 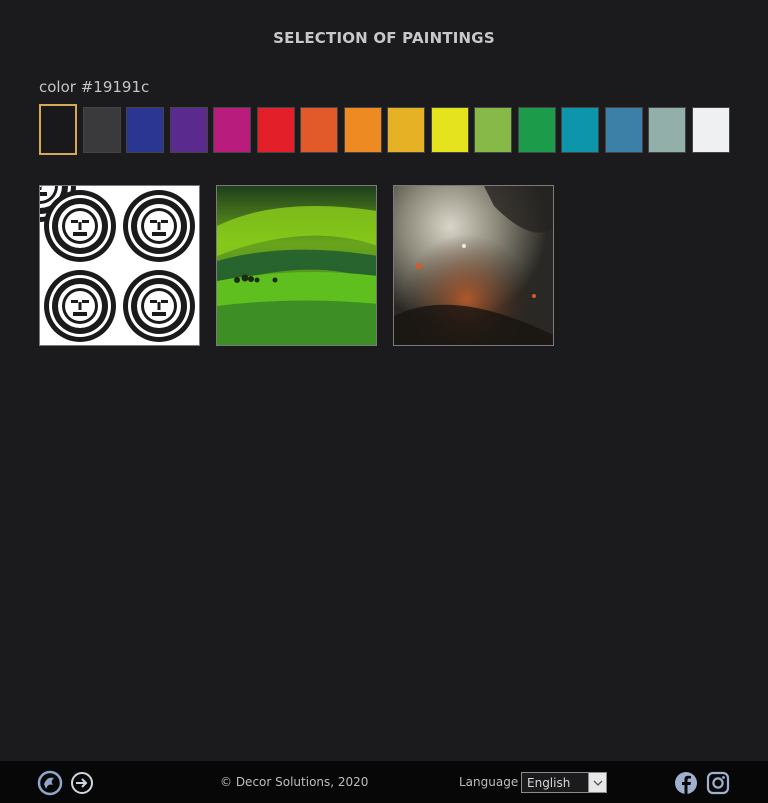 I want to click on color-swatch-row, so click(x=387, y=129).